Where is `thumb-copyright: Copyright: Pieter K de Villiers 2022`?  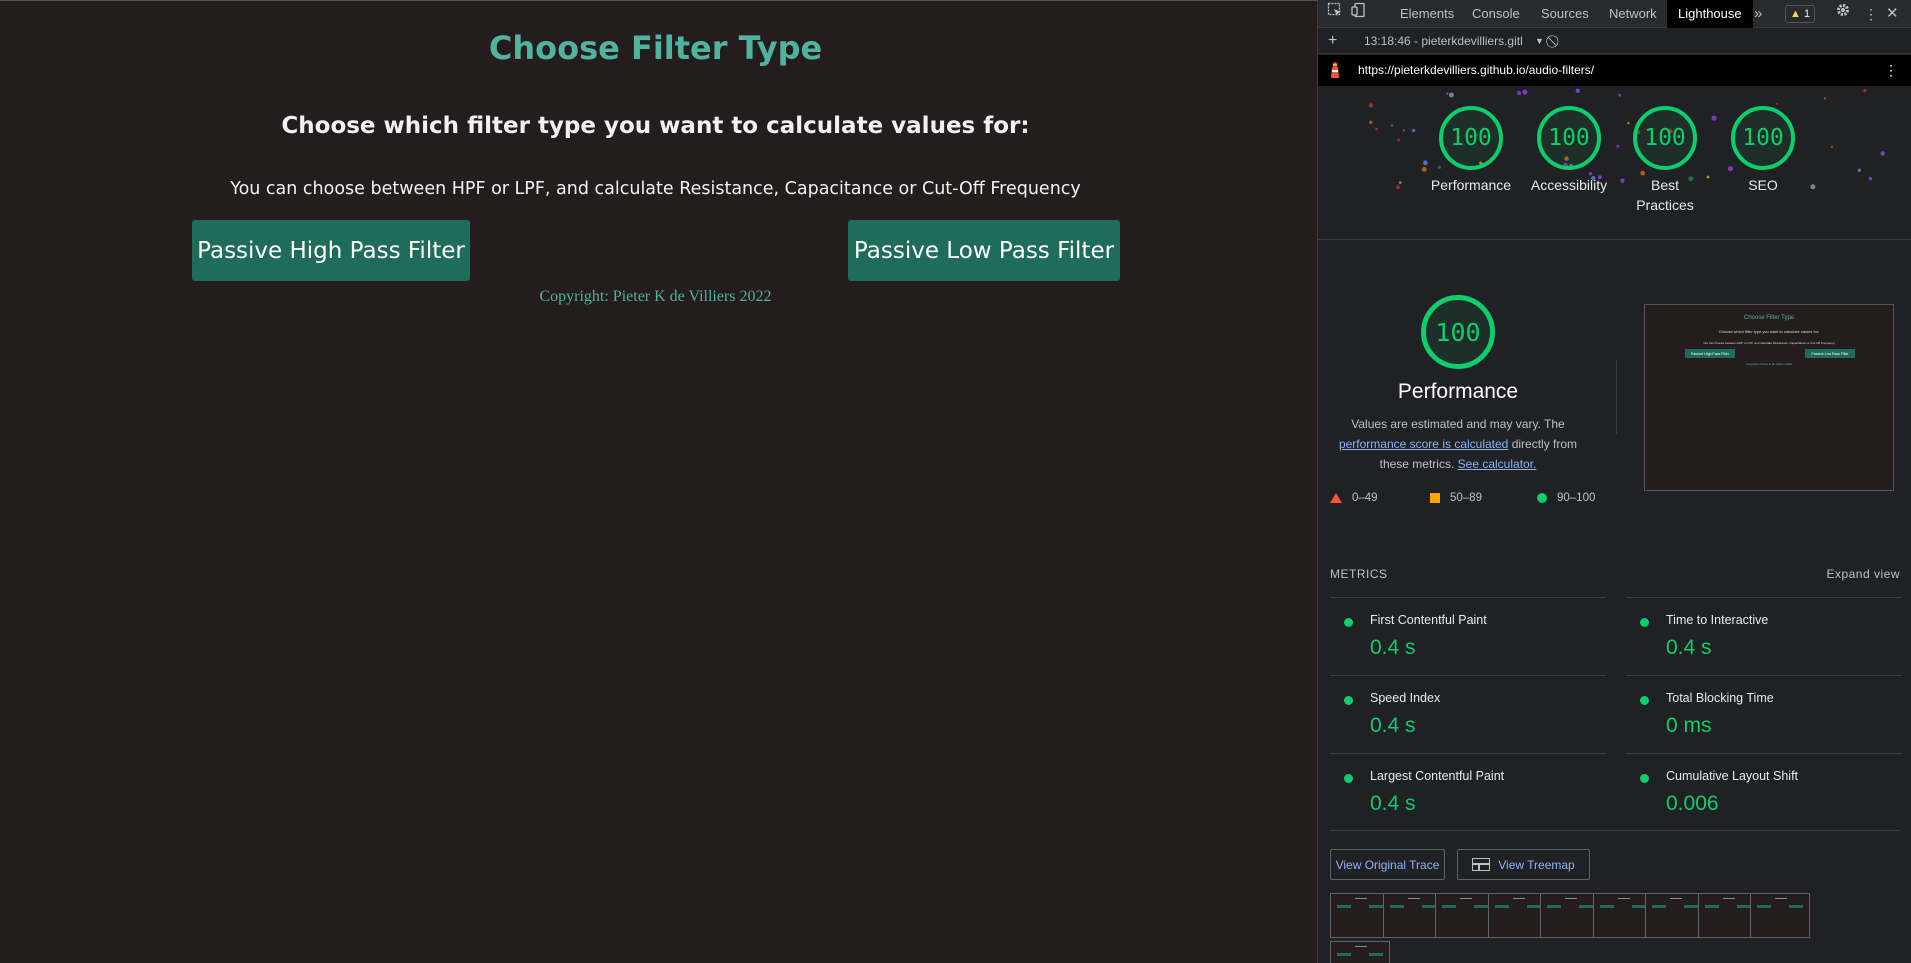
thumb-copyright: Copyright: Pieter K de Villiers 2022 is located at coordinates (1769, 364).